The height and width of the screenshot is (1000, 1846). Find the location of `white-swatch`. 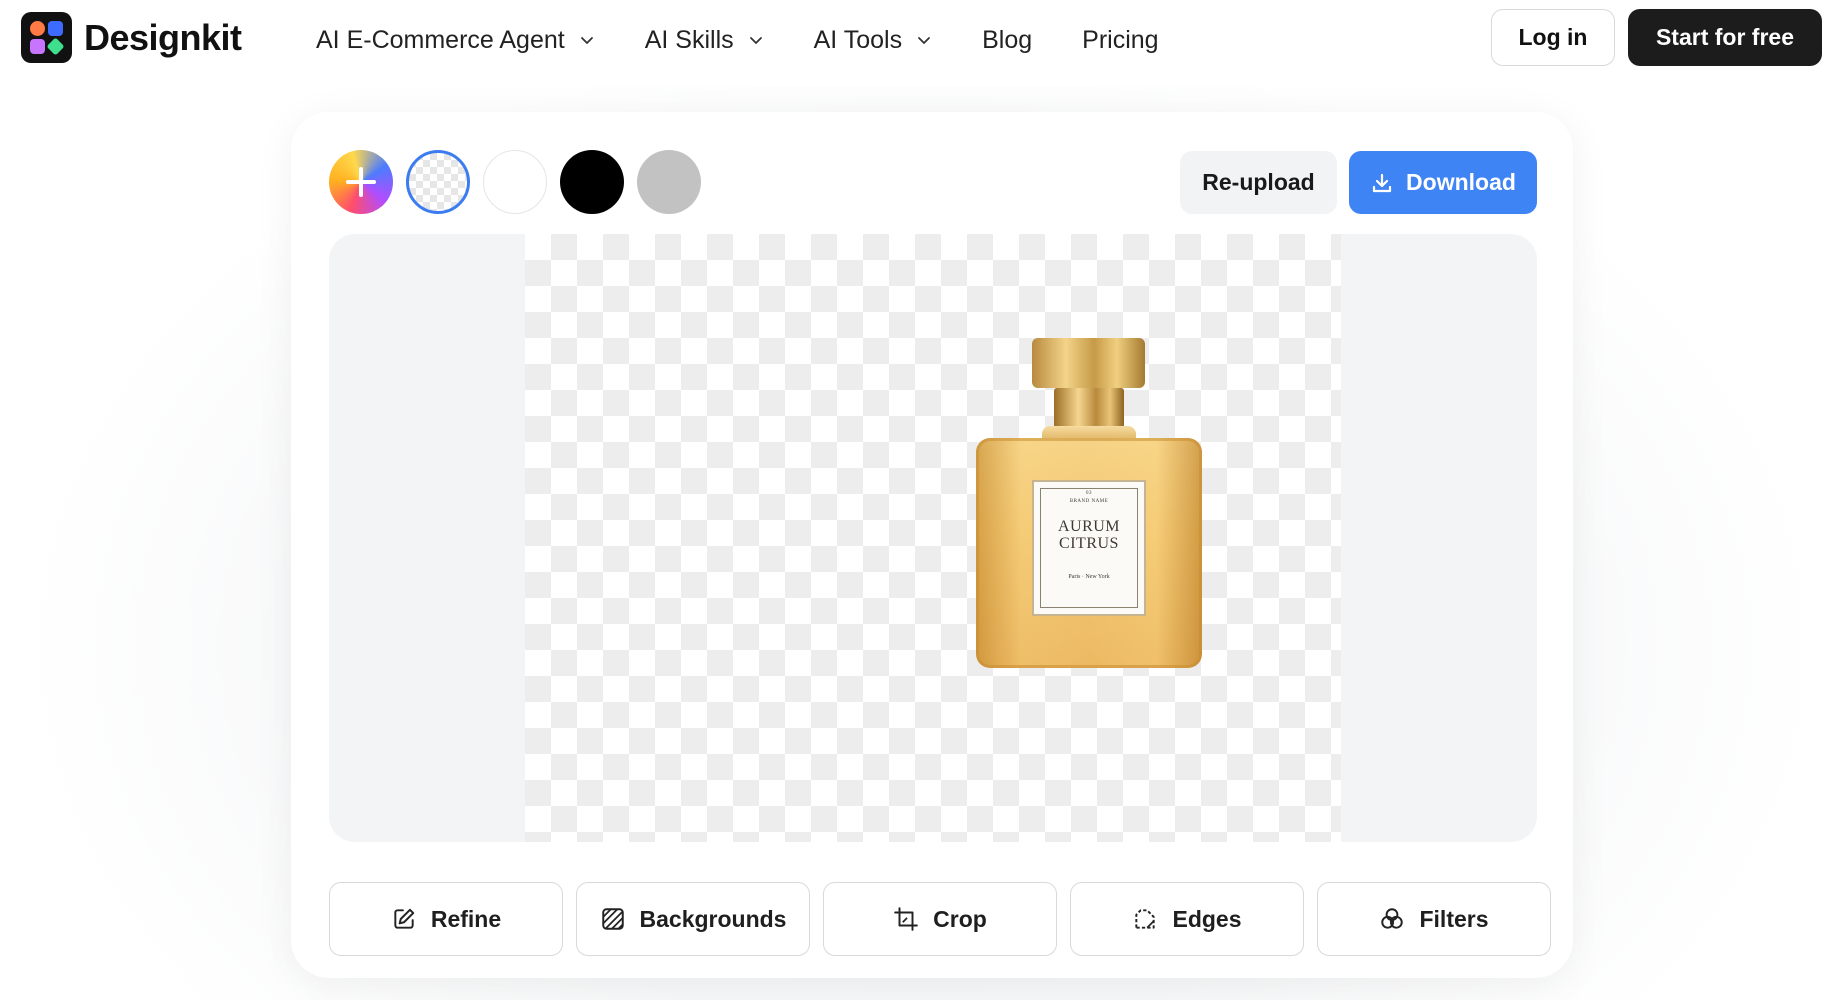

white-swatch is located at coordinates (515, 182).